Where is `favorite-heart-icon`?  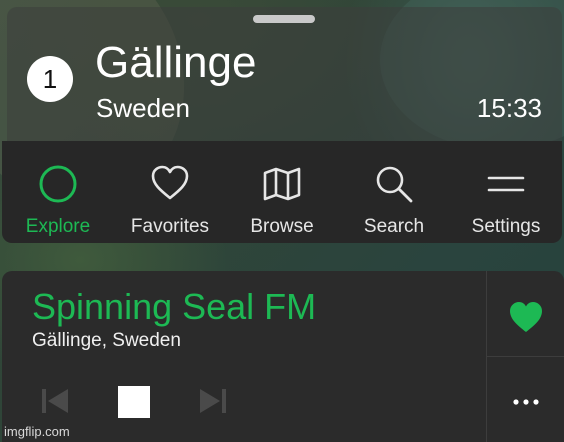 favorite-heart-icon is located at coordinates (526, 317).